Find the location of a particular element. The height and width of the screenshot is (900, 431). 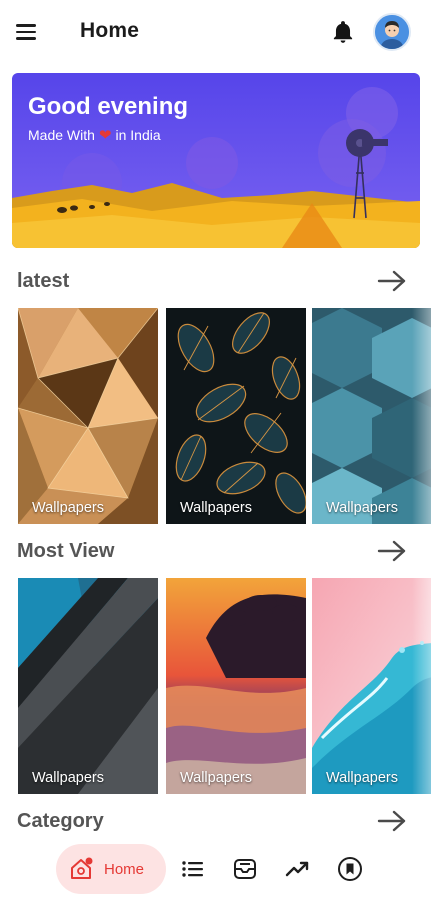

heart-icon: ❤ is located at coordinates (105, 135).